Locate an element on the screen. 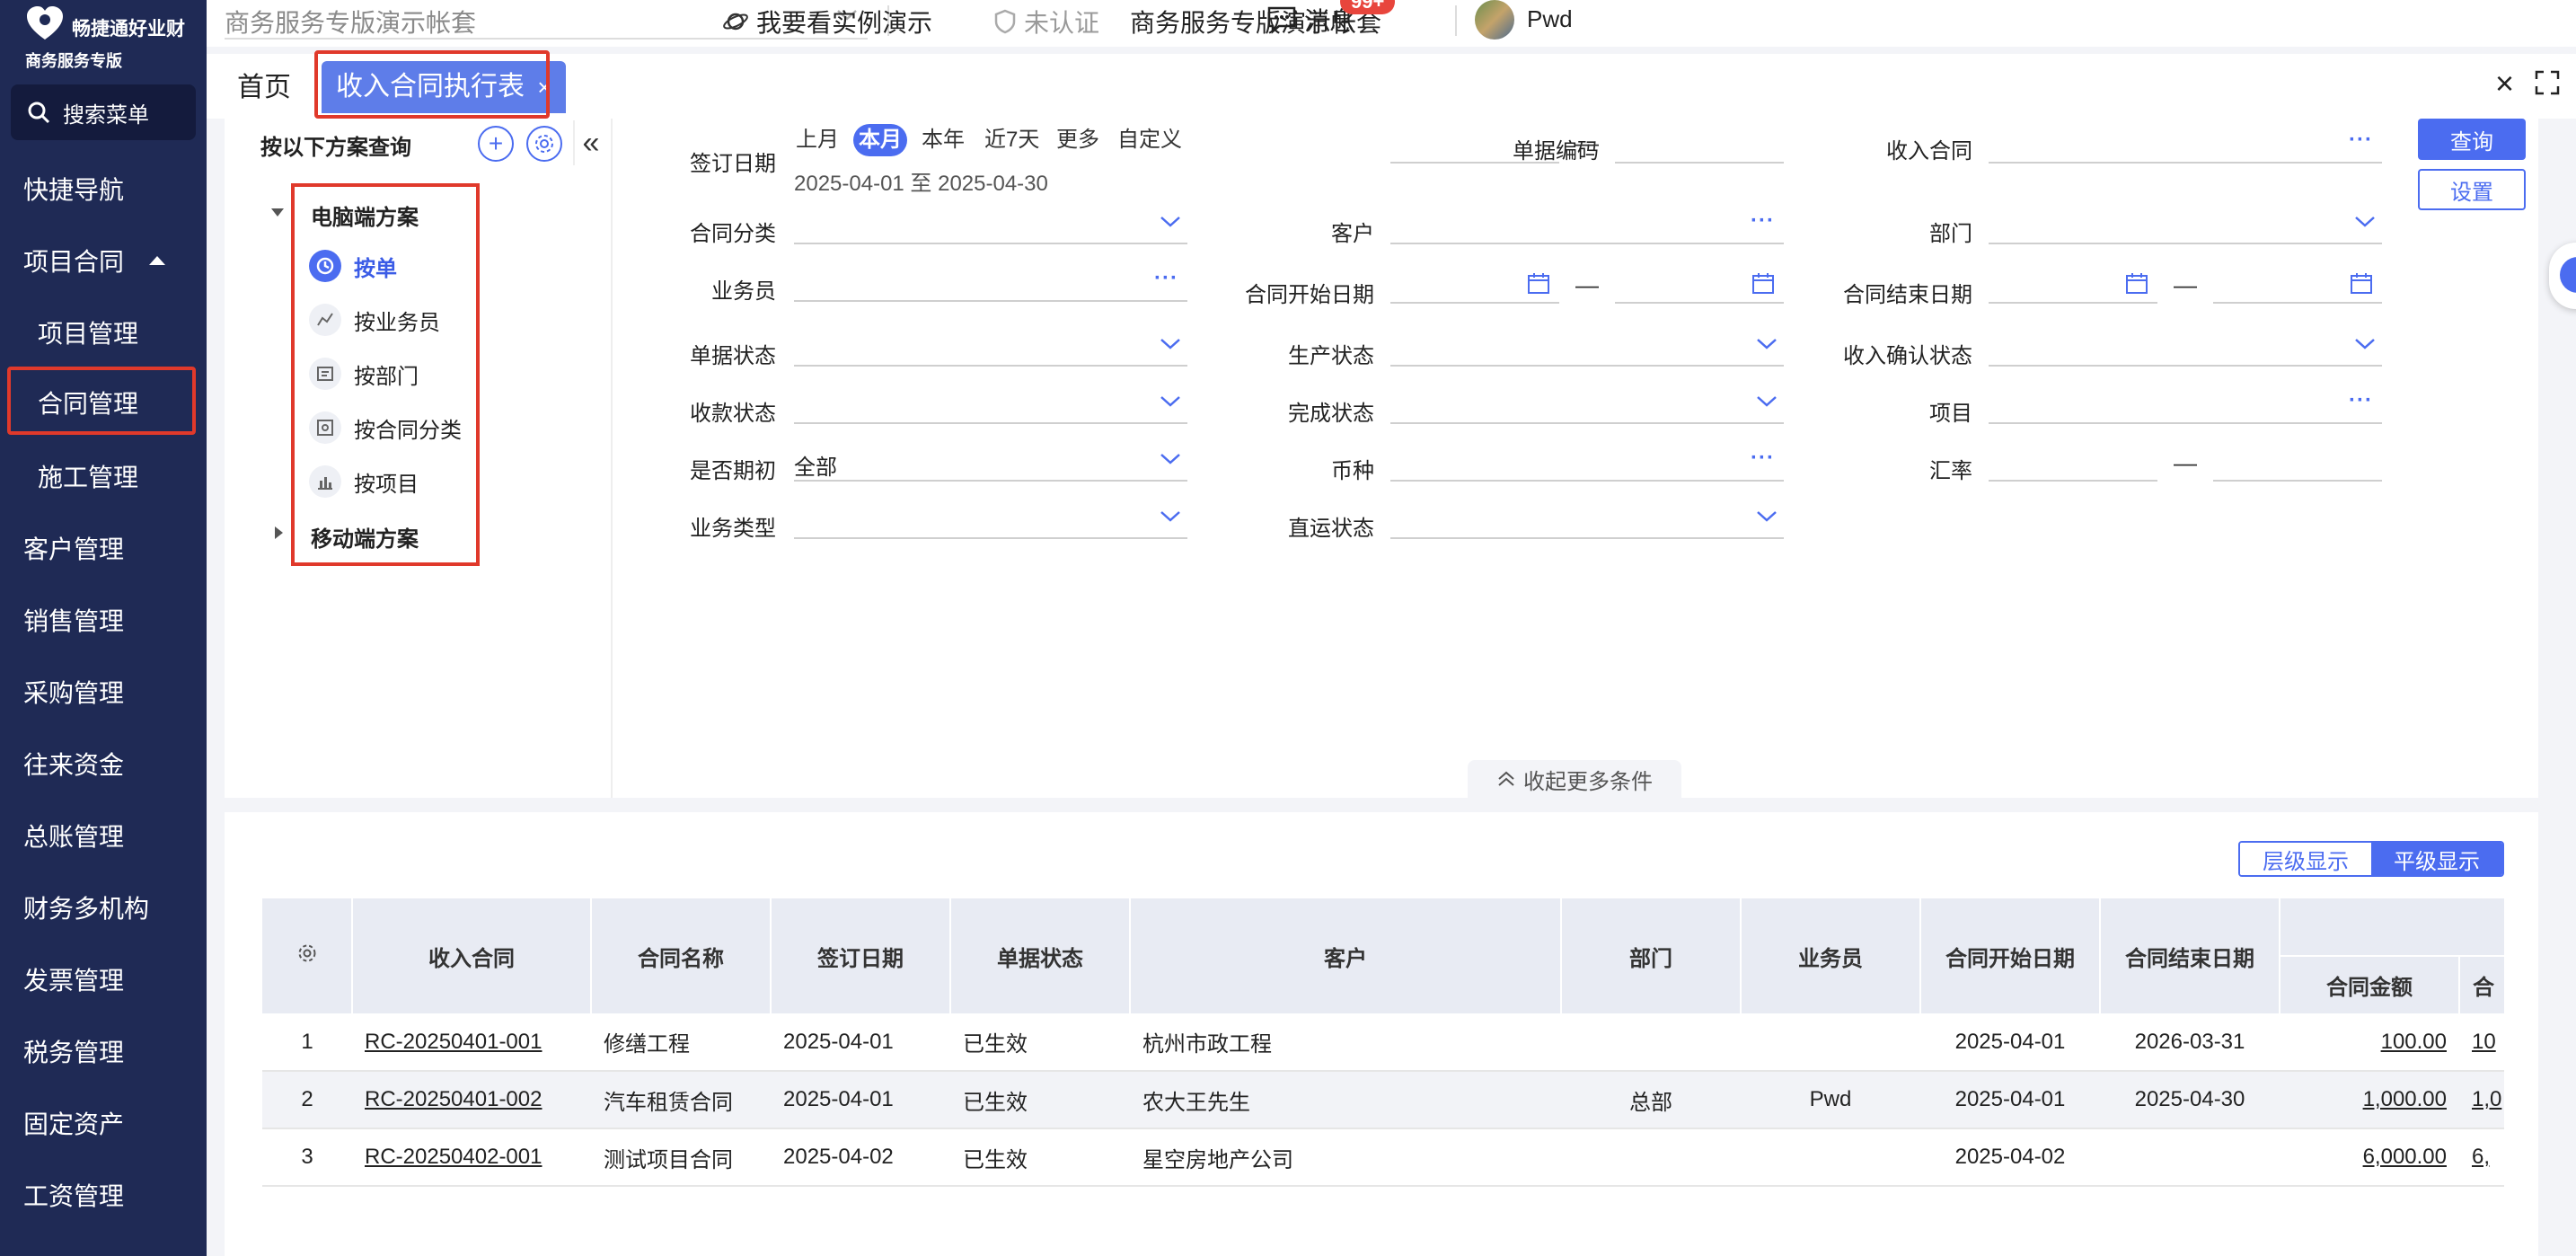 This screenshot has width=2576, height=1256. sign-date-range: 2025-04-01 至 2025-04-30 is located at coordinates (921, 181).